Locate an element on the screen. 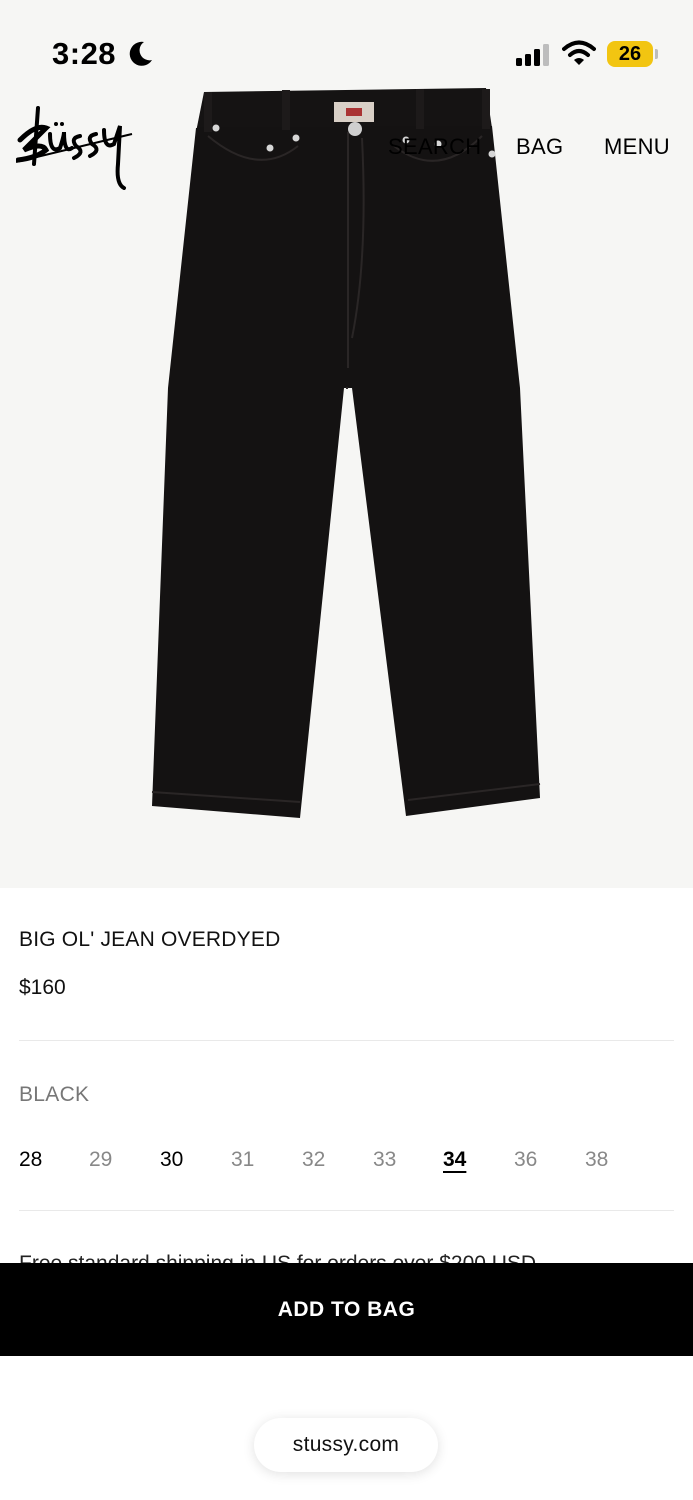  size-option-32: 32 is located at coordinates (313, 1160).